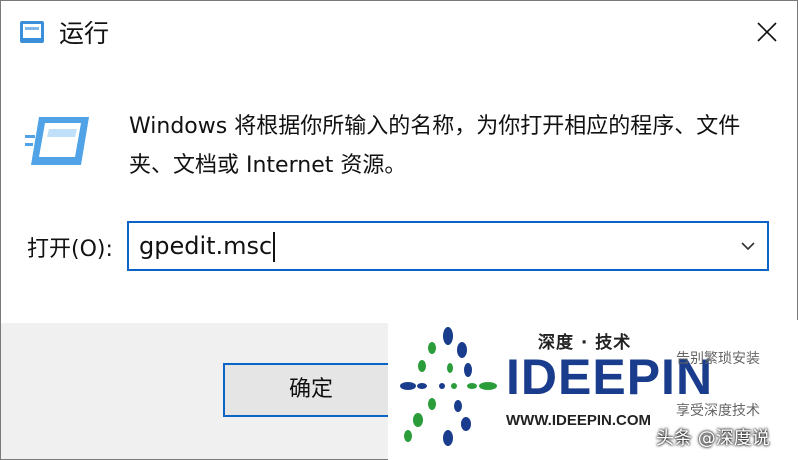 This screenshot has height=460, width=798. Describe the element at coordinates (58, 141) in the screenshot. I see `run-large-icon` at that location.